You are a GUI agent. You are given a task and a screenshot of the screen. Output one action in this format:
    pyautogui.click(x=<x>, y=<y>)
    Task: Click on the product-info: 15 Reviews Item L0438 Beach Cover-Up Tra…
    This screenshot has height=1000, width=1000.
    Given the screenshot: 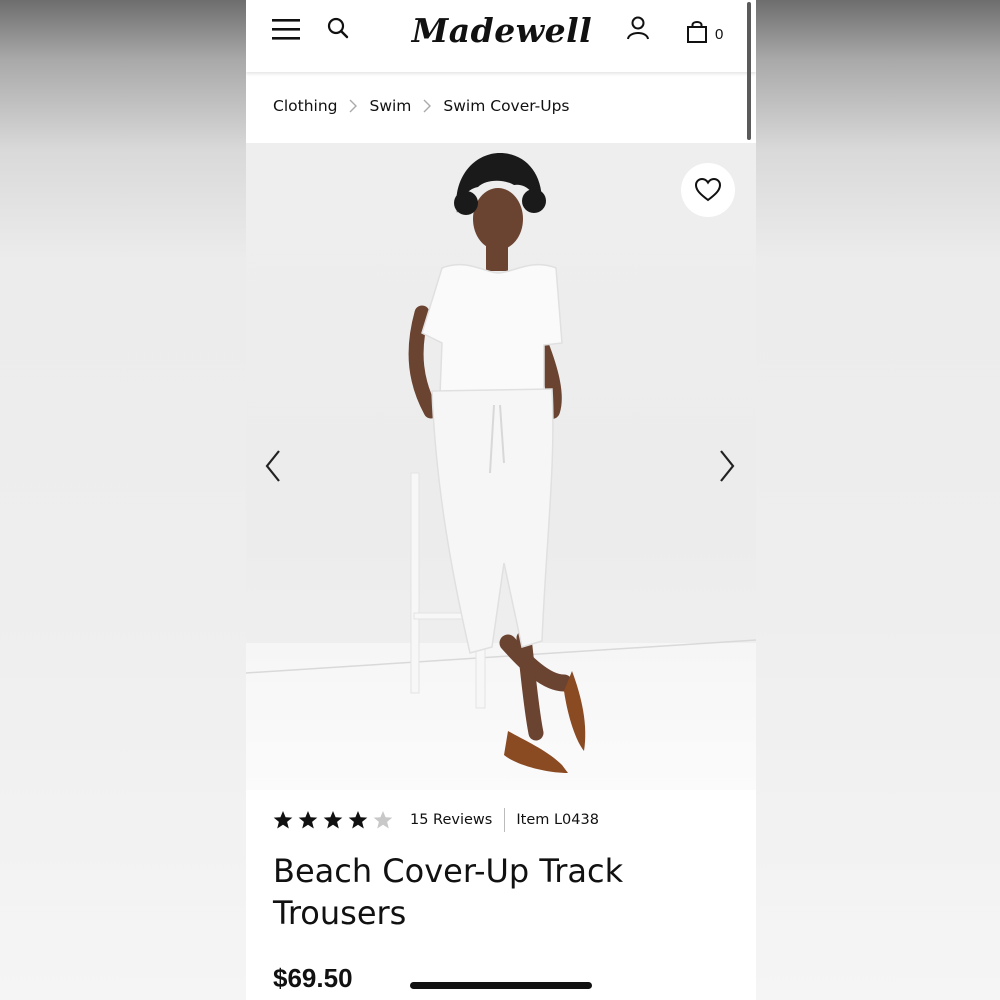 What is the action you would take?
    pyautogui.click(x=501, y=895)
    